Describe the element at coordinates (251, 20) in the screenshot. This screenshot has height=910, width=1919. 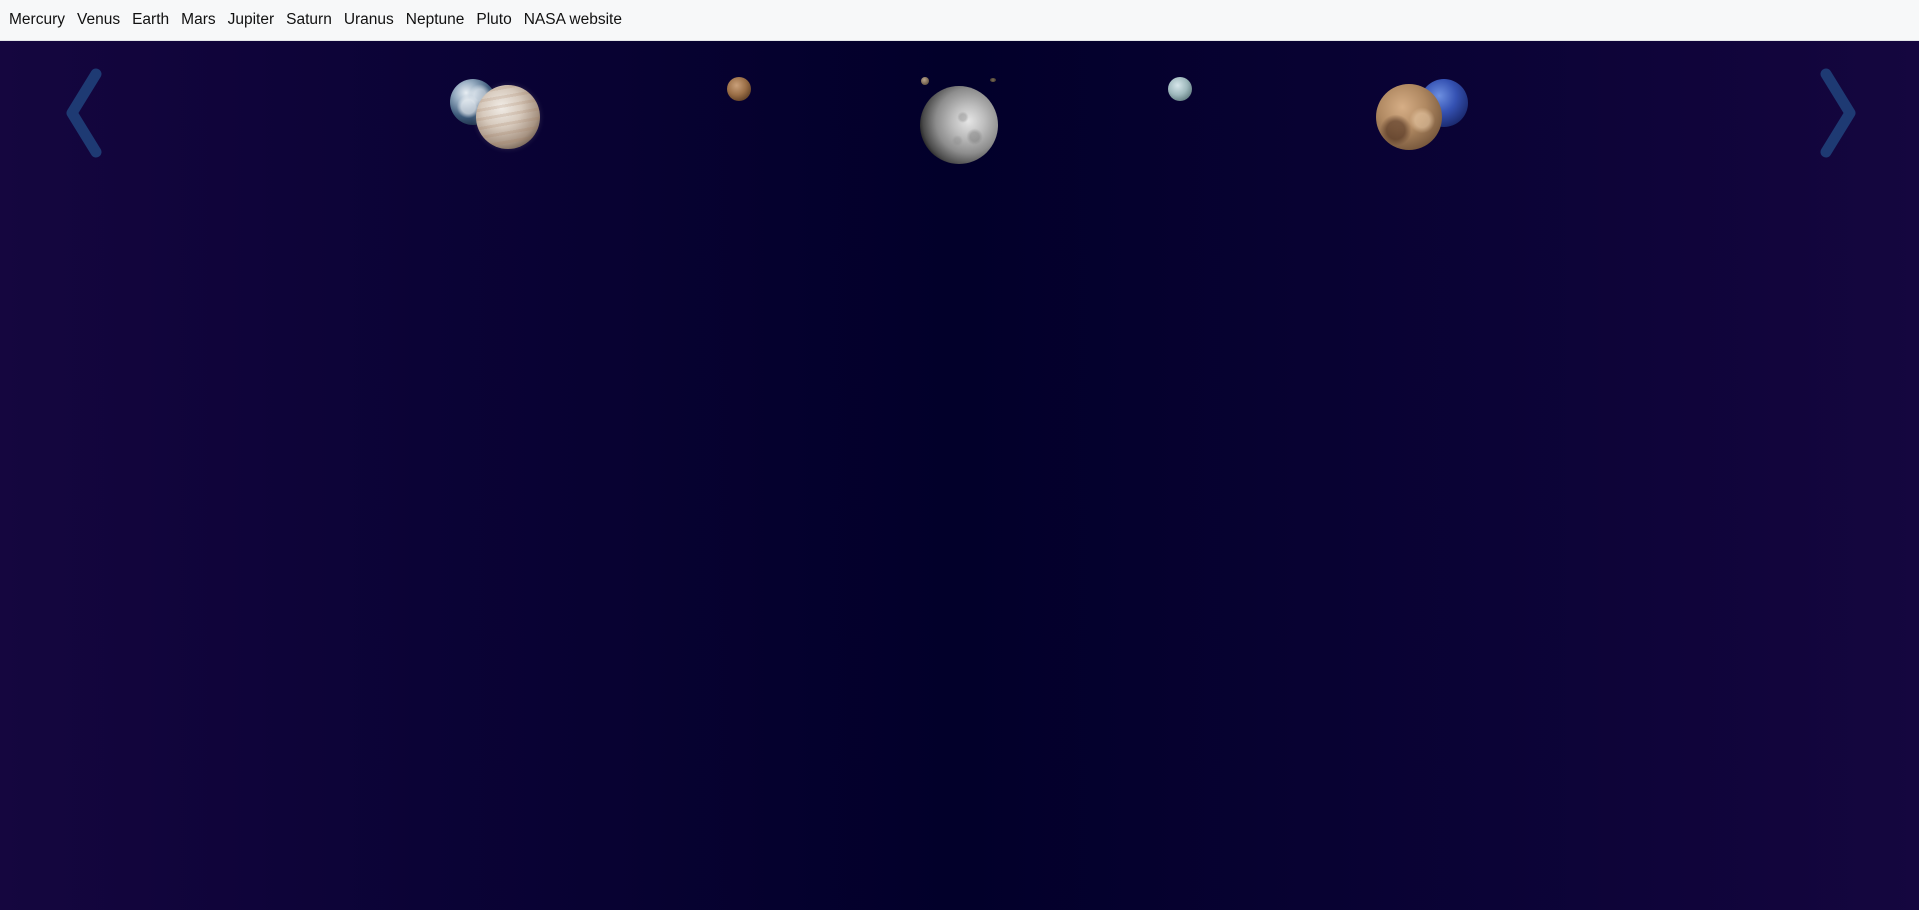
I see `nav-link-jupiter: Jupiter` at that location.